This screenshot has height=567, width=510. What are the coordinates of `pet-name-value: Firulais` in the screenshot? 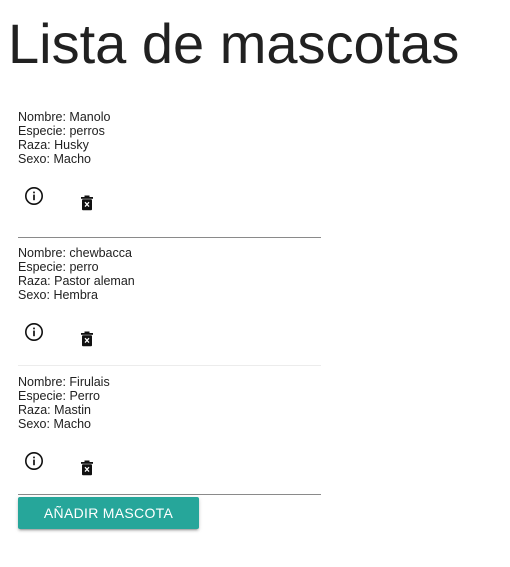 It's located at (89, 382).